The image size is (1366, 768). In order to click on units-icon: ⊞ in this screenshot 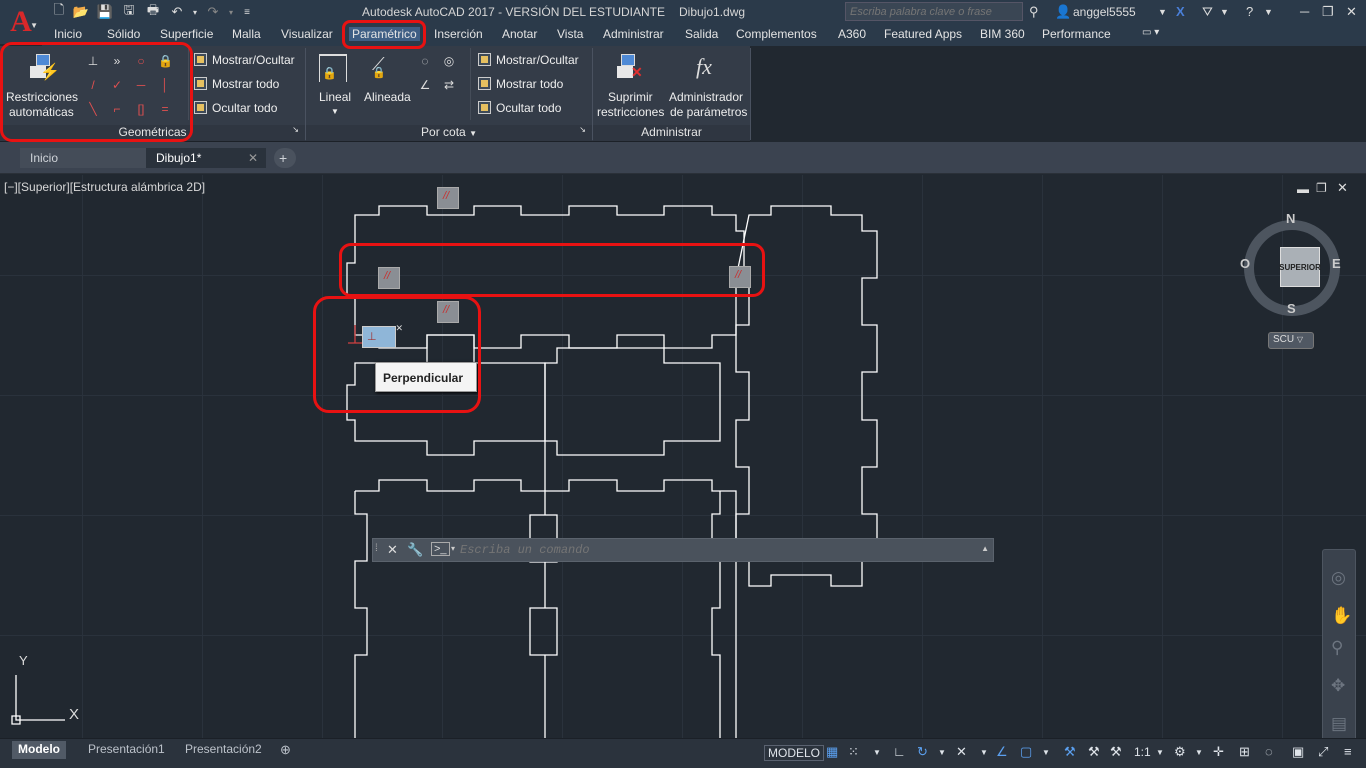, I will do `click(1244, 752)`.